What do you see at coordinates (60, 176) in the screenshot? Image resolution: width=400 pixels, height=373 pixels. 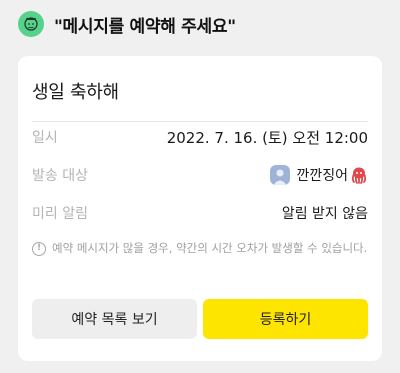 I see `recipient-label: 발송 대상` at bounding box center [60, 176].